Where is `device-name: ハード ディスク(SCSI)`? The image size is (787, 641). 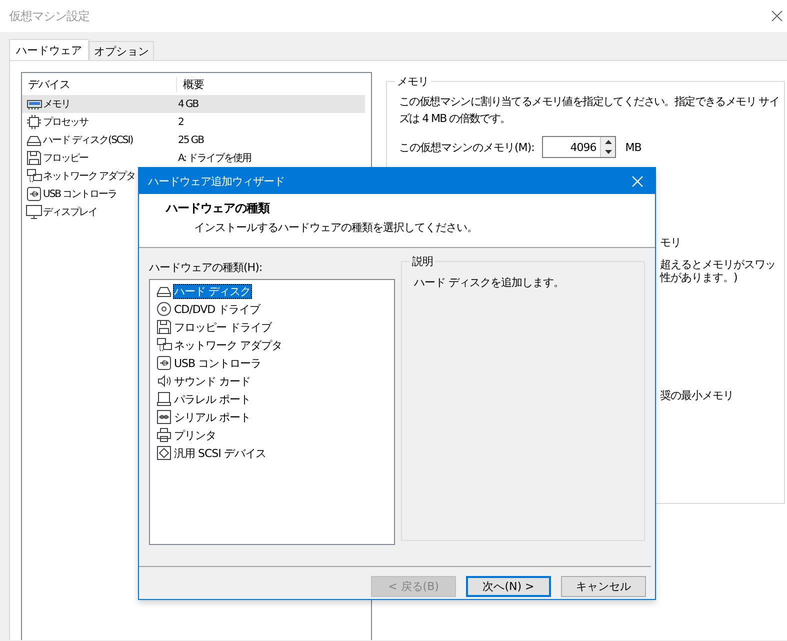
device-name: ハード ディスク(SCSI) is located at coordinates (88, 140).